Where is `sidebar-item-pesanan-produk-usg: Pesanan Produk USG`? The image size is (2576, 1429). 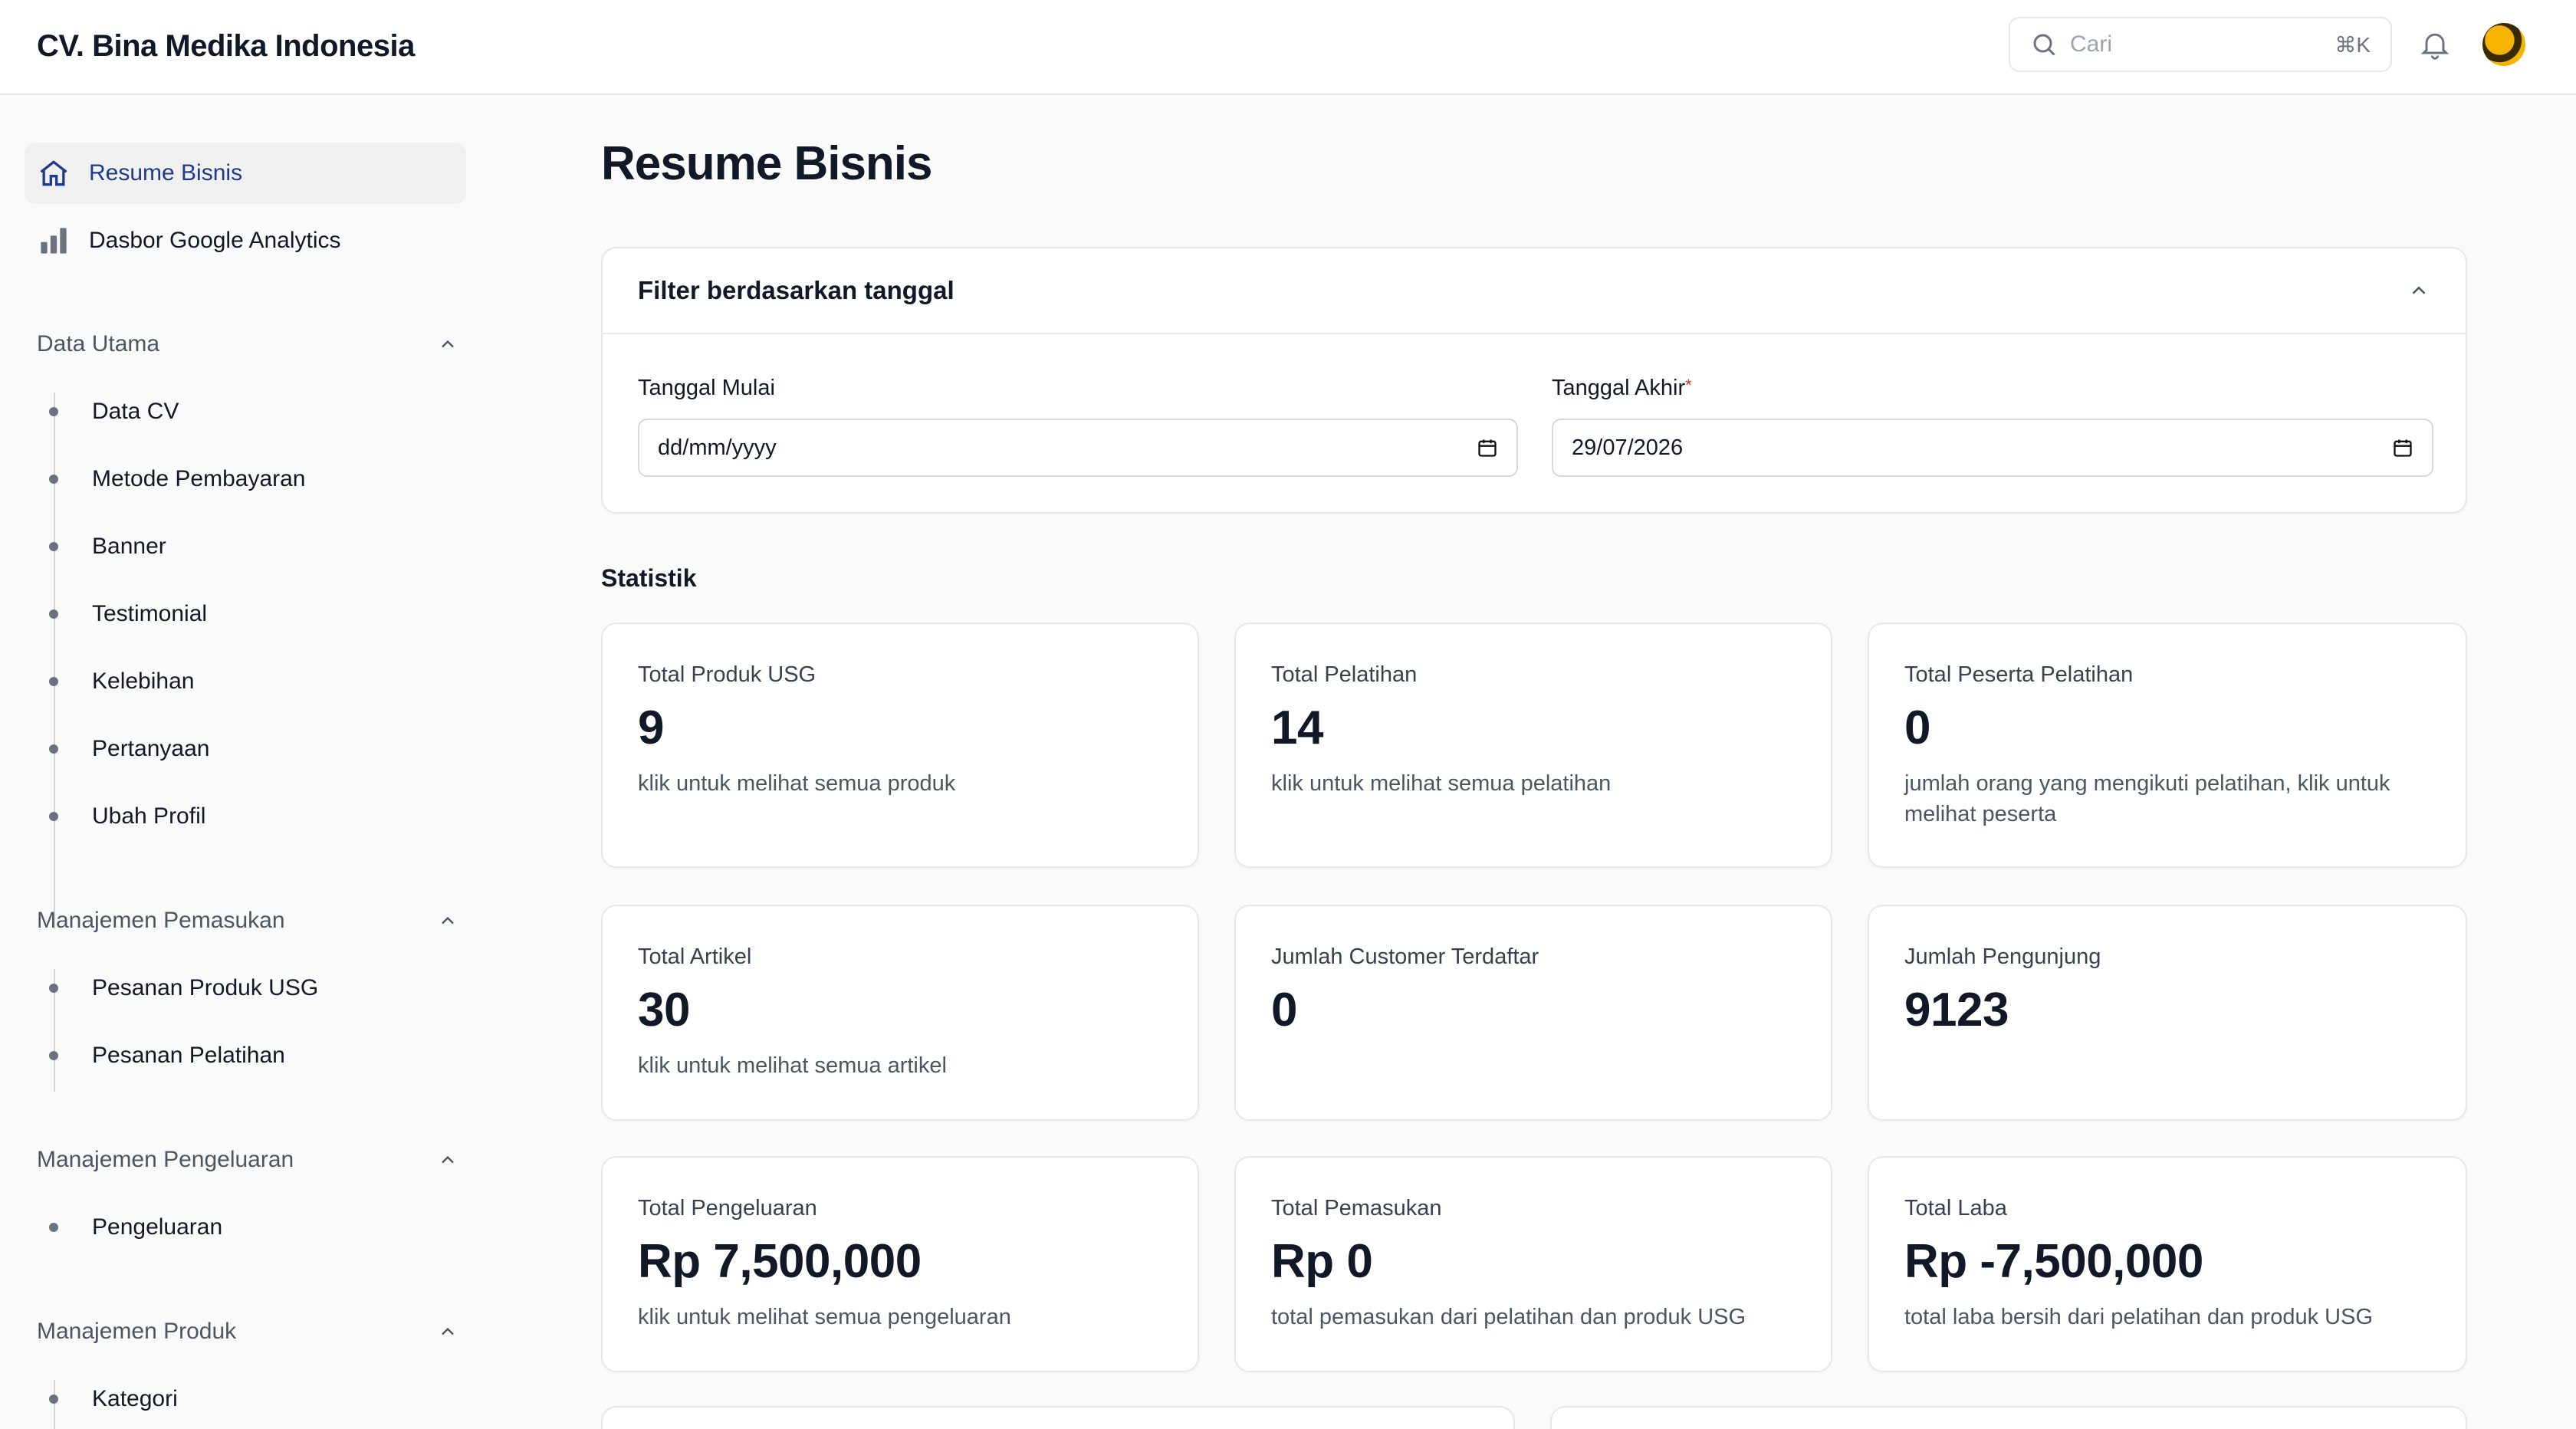
sidebar-item-pesanan-produk-usg: Pesanan Produk USG is located at coordinates (177, 988).